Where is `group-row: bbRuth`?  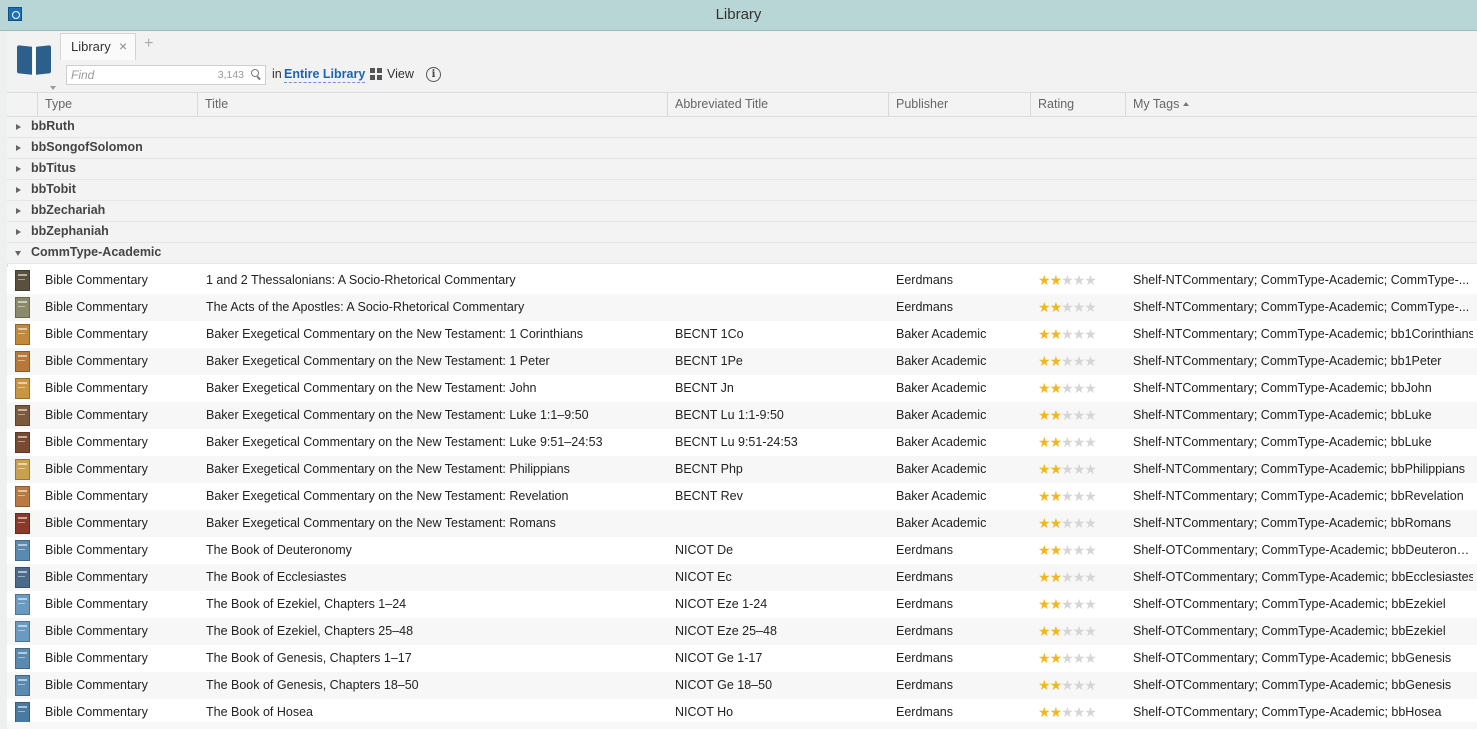 group-row: bbRuth is located at coordinates (742, 127).